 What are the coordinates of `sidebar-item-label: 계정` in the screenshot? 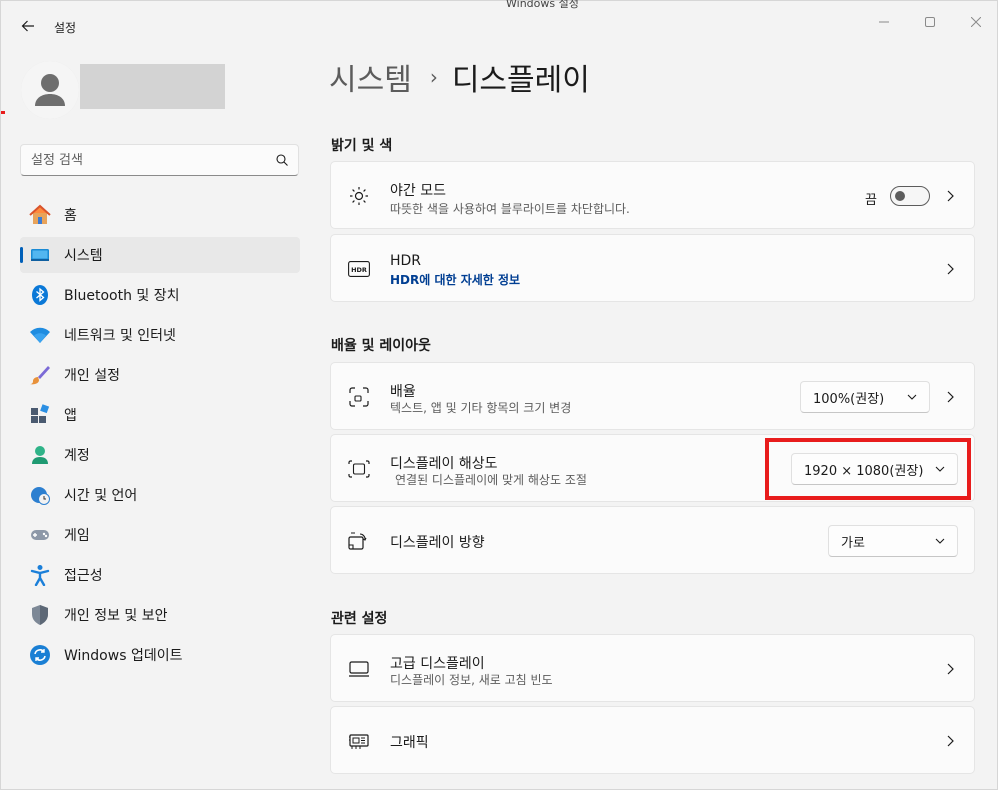 It's located at (77, 456).